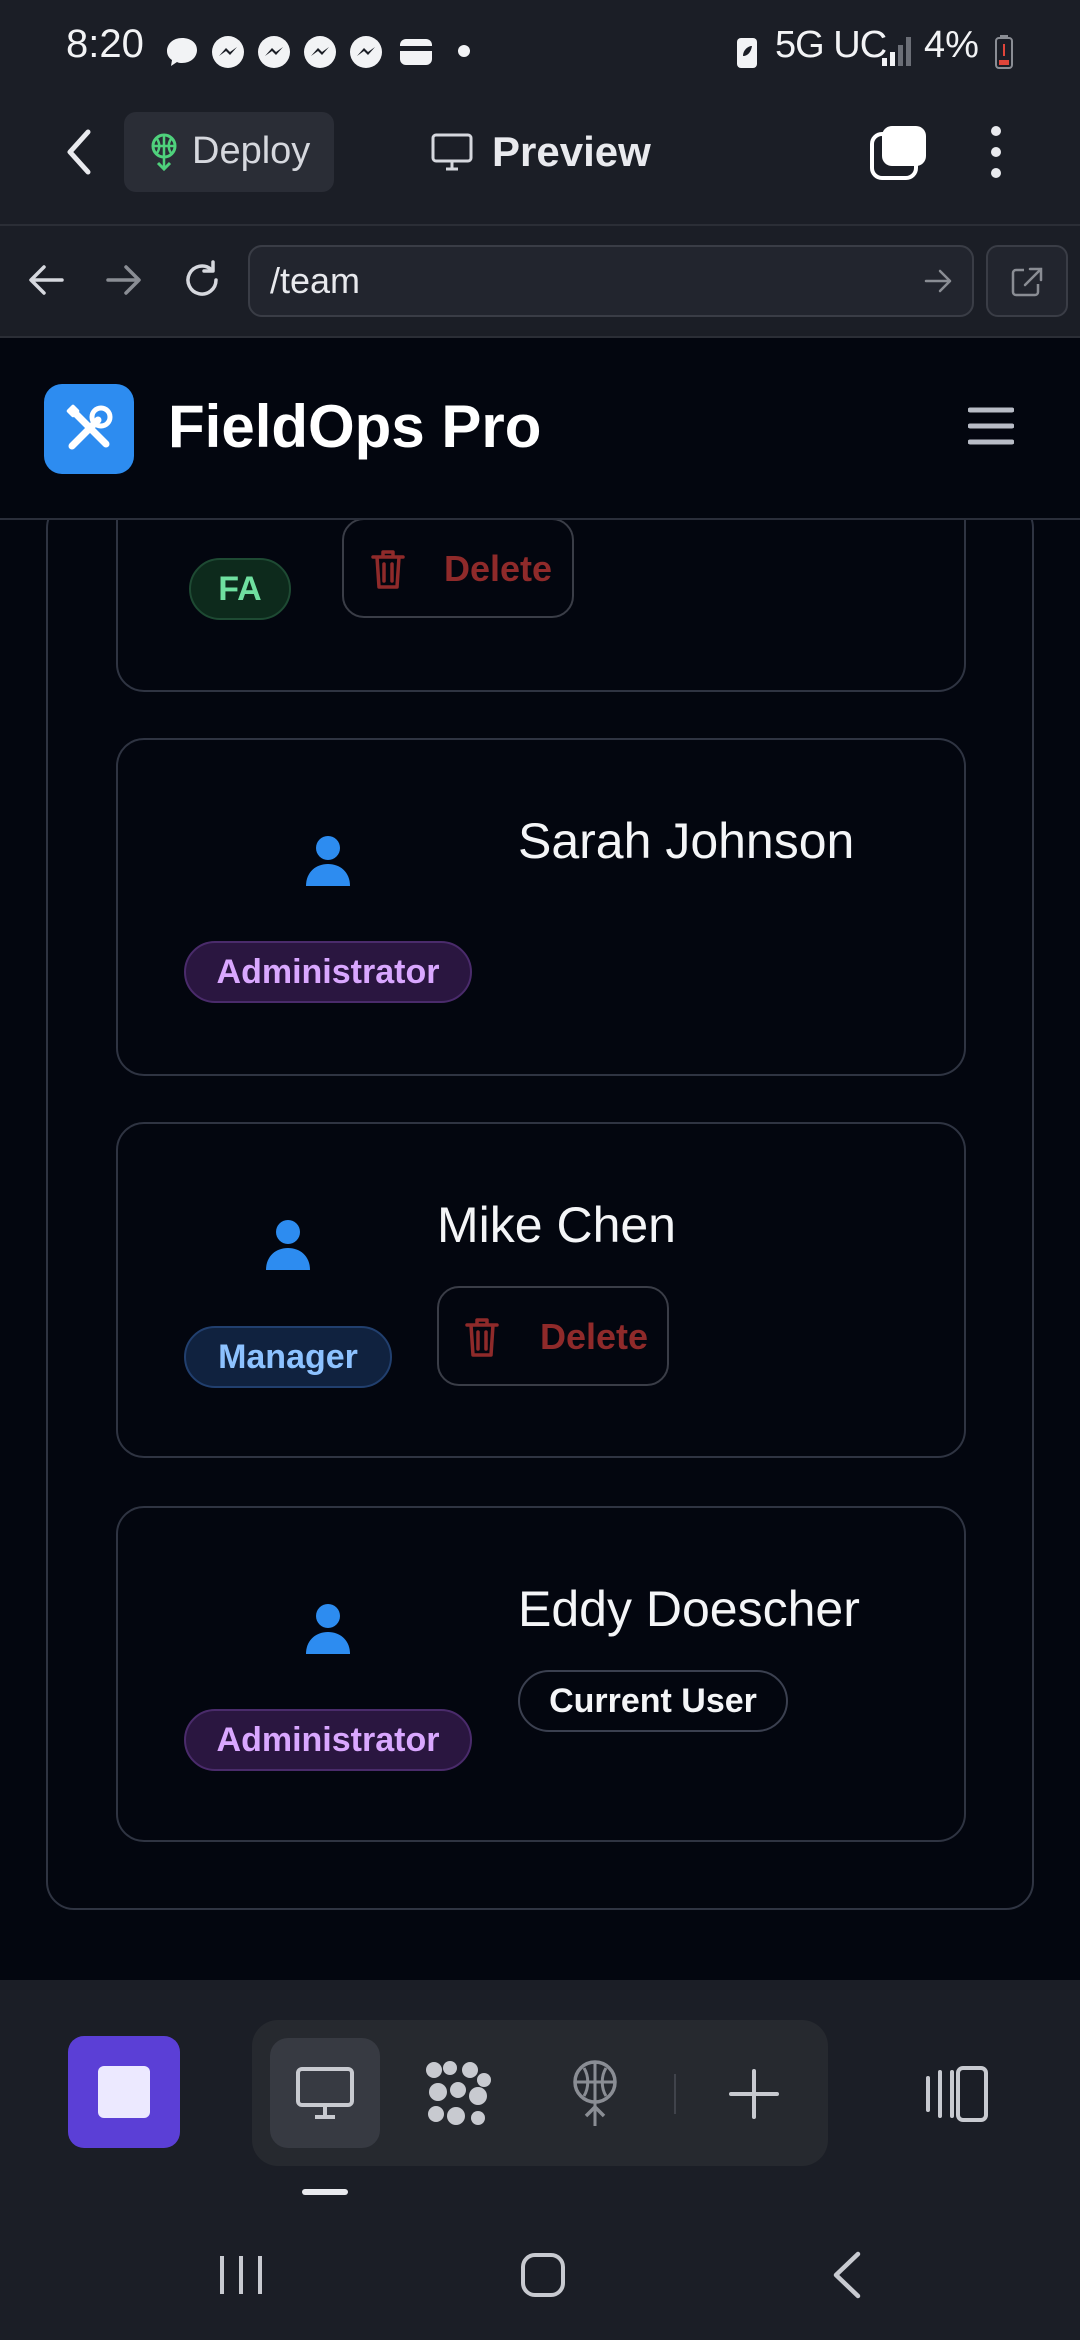 The width and height of the screenshot is (1080, 2340). What do you see at coordinates (847, 2275) in the screenshot?
I see `system-back-icon` at bounding box center [847, 2275].